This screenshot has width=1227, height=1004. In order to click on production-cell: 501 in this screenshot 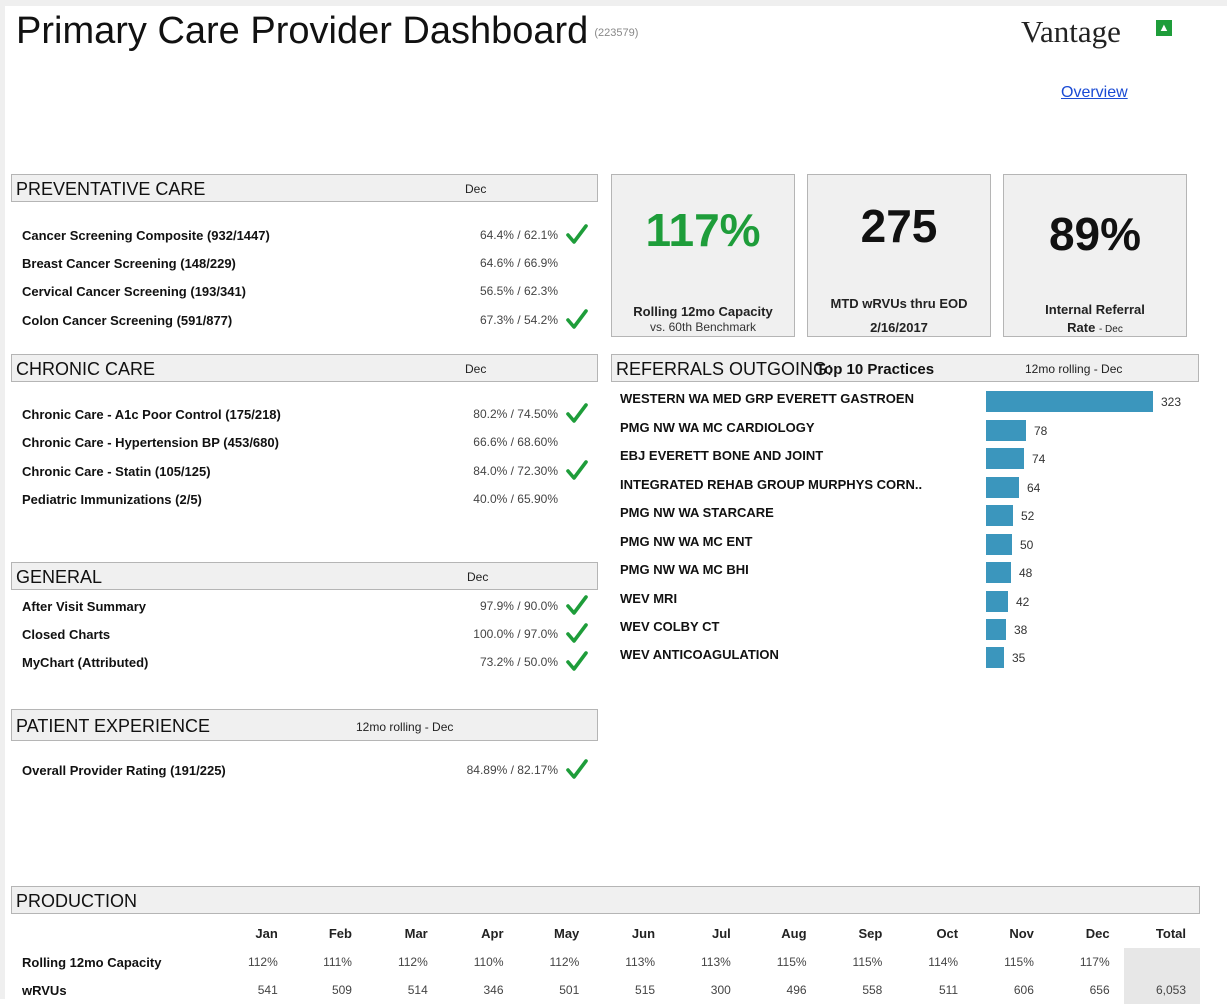, I will do `click(569, 990)`.